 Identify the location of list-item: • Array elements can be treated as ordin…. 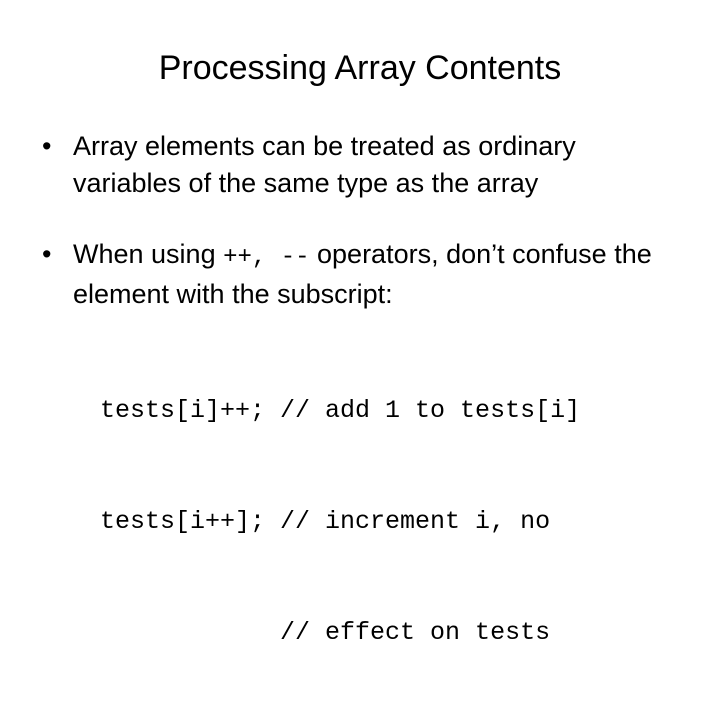
(364, 165).